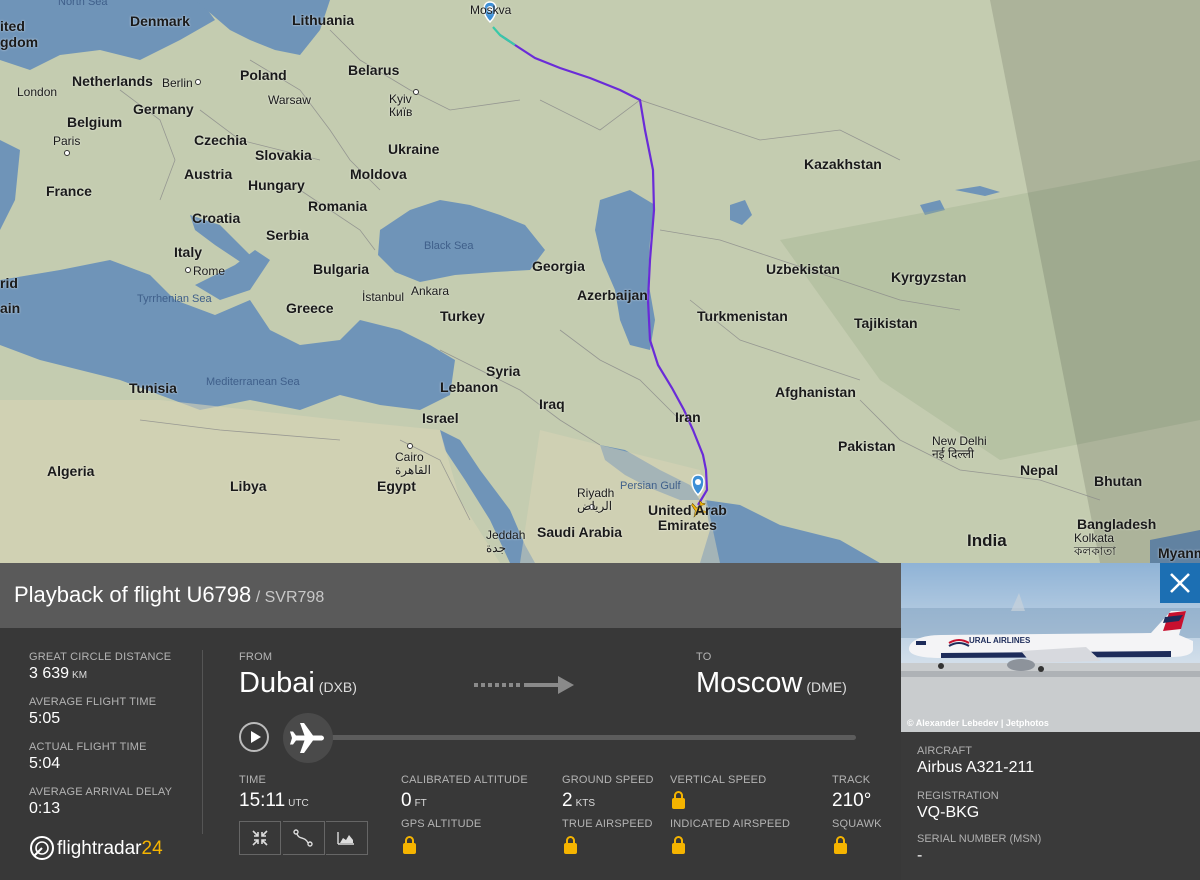 Image resolution: width=1200 pixels, height=880 pixels. What do you see at coordinates (771, 683) in the screenshot?
I see `destination-city: Moscow (DME)` at bounding box center [771, 683].